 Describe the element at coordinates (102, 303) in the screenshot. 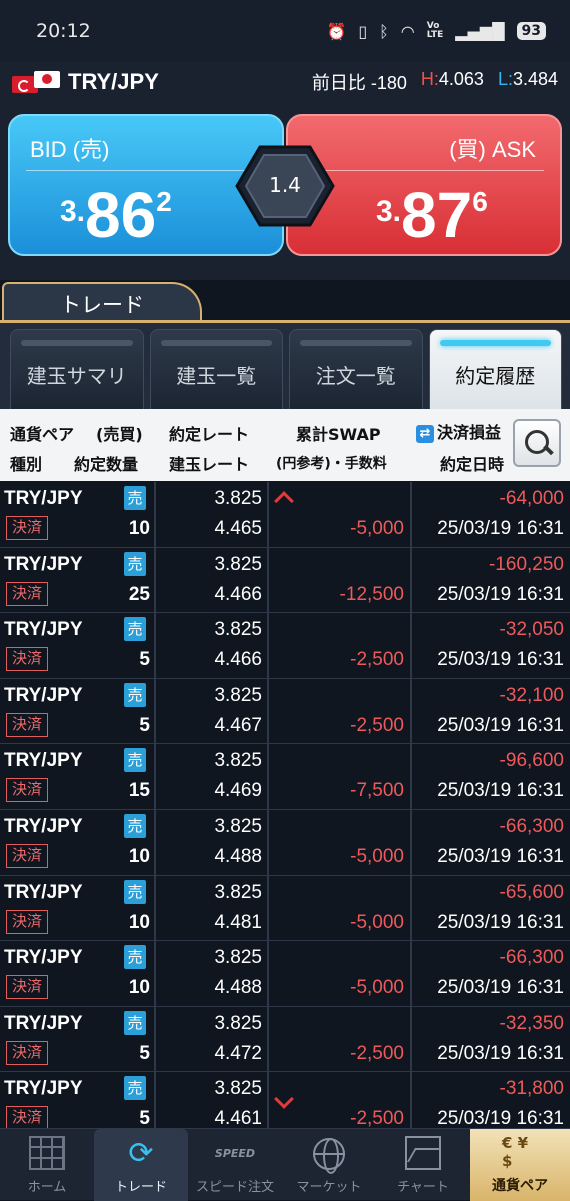

I see `tab-trade: トレード` at that location.